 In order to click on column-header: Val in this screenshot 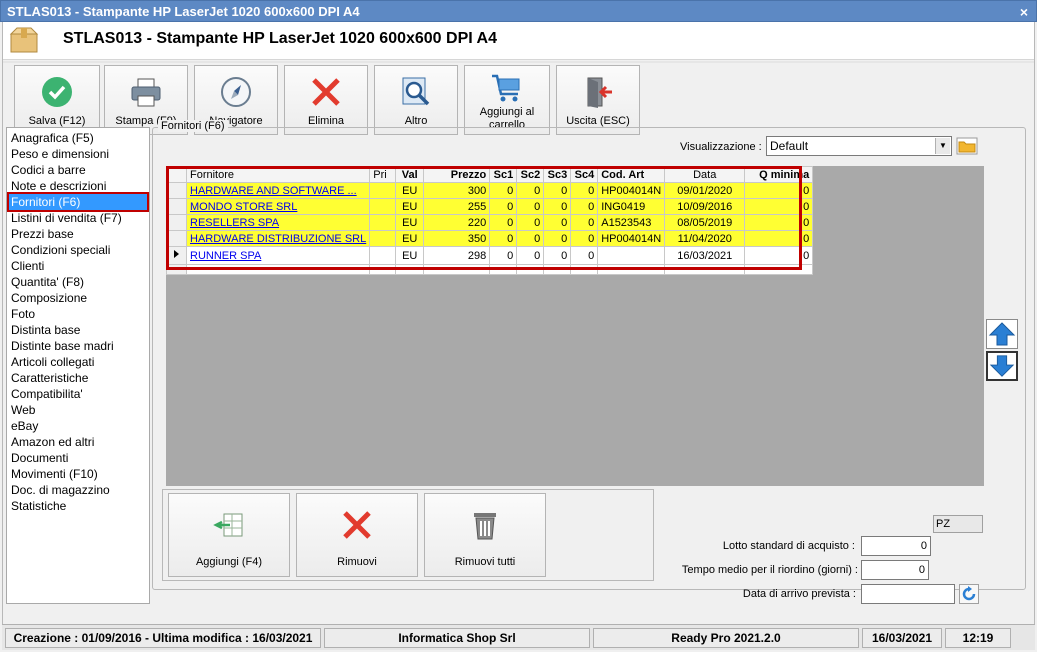, I will do `click(410, 174)`.